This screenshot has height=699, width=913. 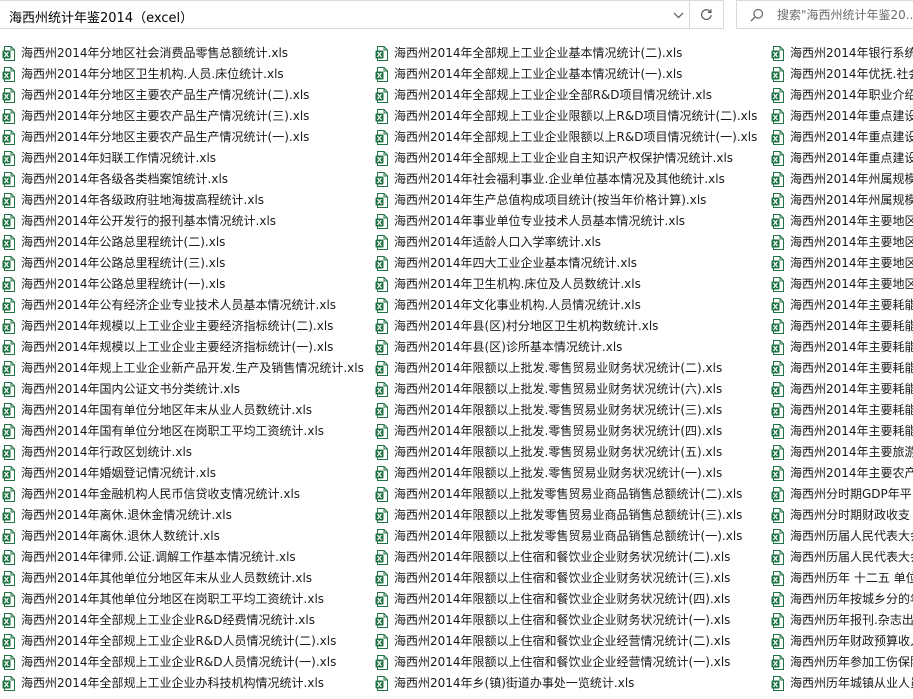 What do you see at coordinates (186, 557) in the screenshot?
I see `file-item: X 海西州2014年律师.公证.调解工作基本情况统计.xls` at bounding box center [186, 557].